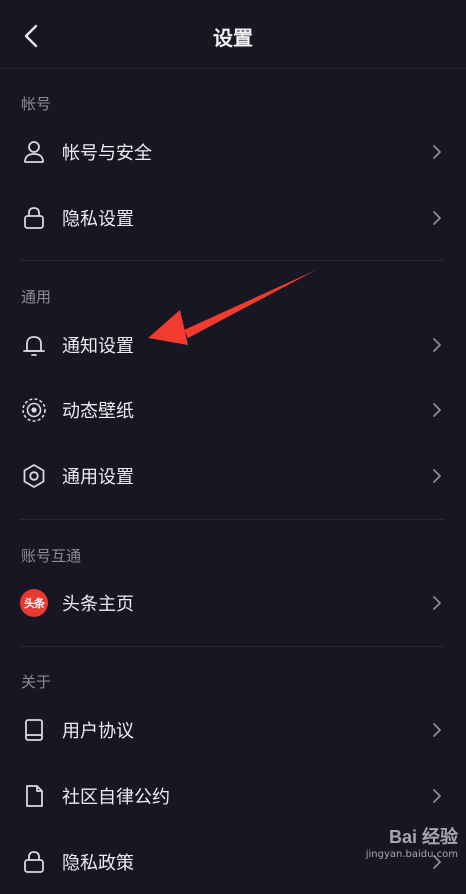 This screenshot has width=466, height=894. Describe the element at coordinates (411, 854) in the screenshot. I see `watermark-url: jingyan.baidu.com` at that location.